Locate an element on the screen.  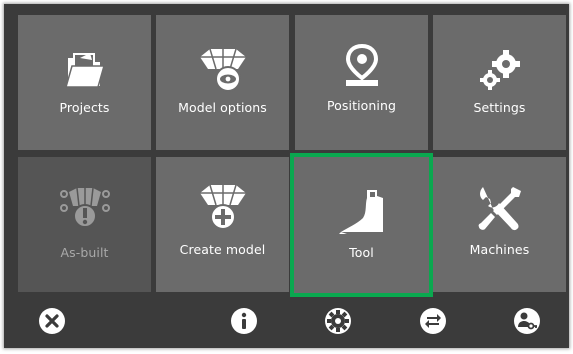
settings-tile: Settings is located at coordinates (499, 82).